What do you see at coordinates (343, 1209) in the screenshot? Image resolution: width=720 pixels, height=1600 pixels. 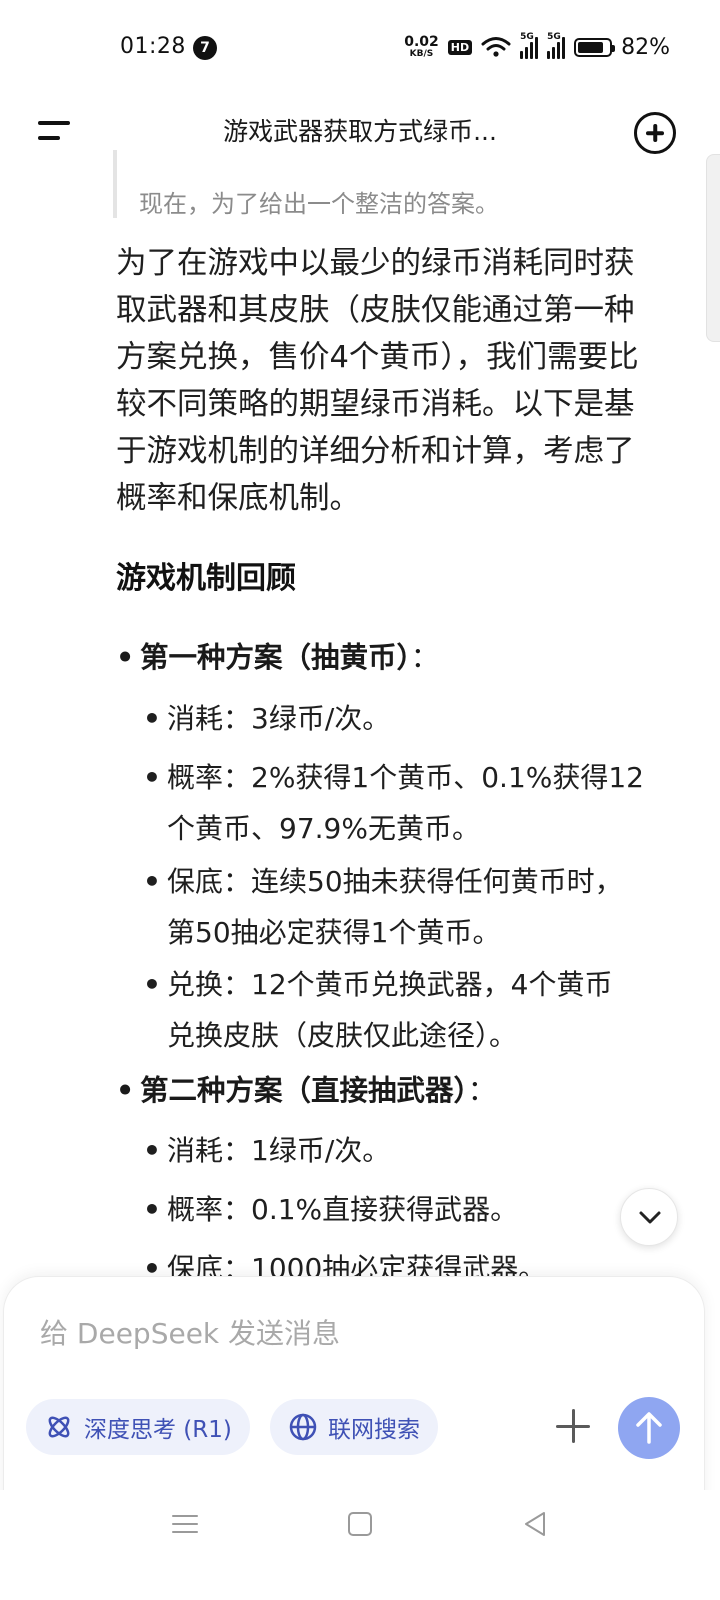 I see `detail-line: 概率：0.1%直接获得武器。` at bounding box center [343, 1209].